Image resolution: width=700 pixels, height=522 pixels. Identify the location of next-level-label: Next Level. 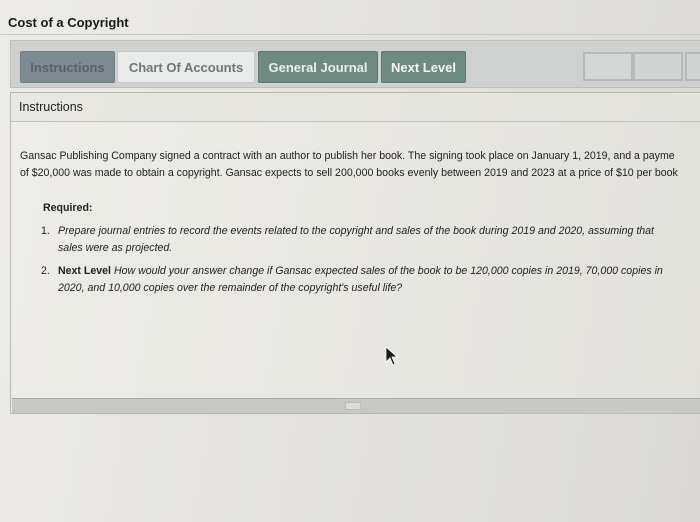
(84, 271).